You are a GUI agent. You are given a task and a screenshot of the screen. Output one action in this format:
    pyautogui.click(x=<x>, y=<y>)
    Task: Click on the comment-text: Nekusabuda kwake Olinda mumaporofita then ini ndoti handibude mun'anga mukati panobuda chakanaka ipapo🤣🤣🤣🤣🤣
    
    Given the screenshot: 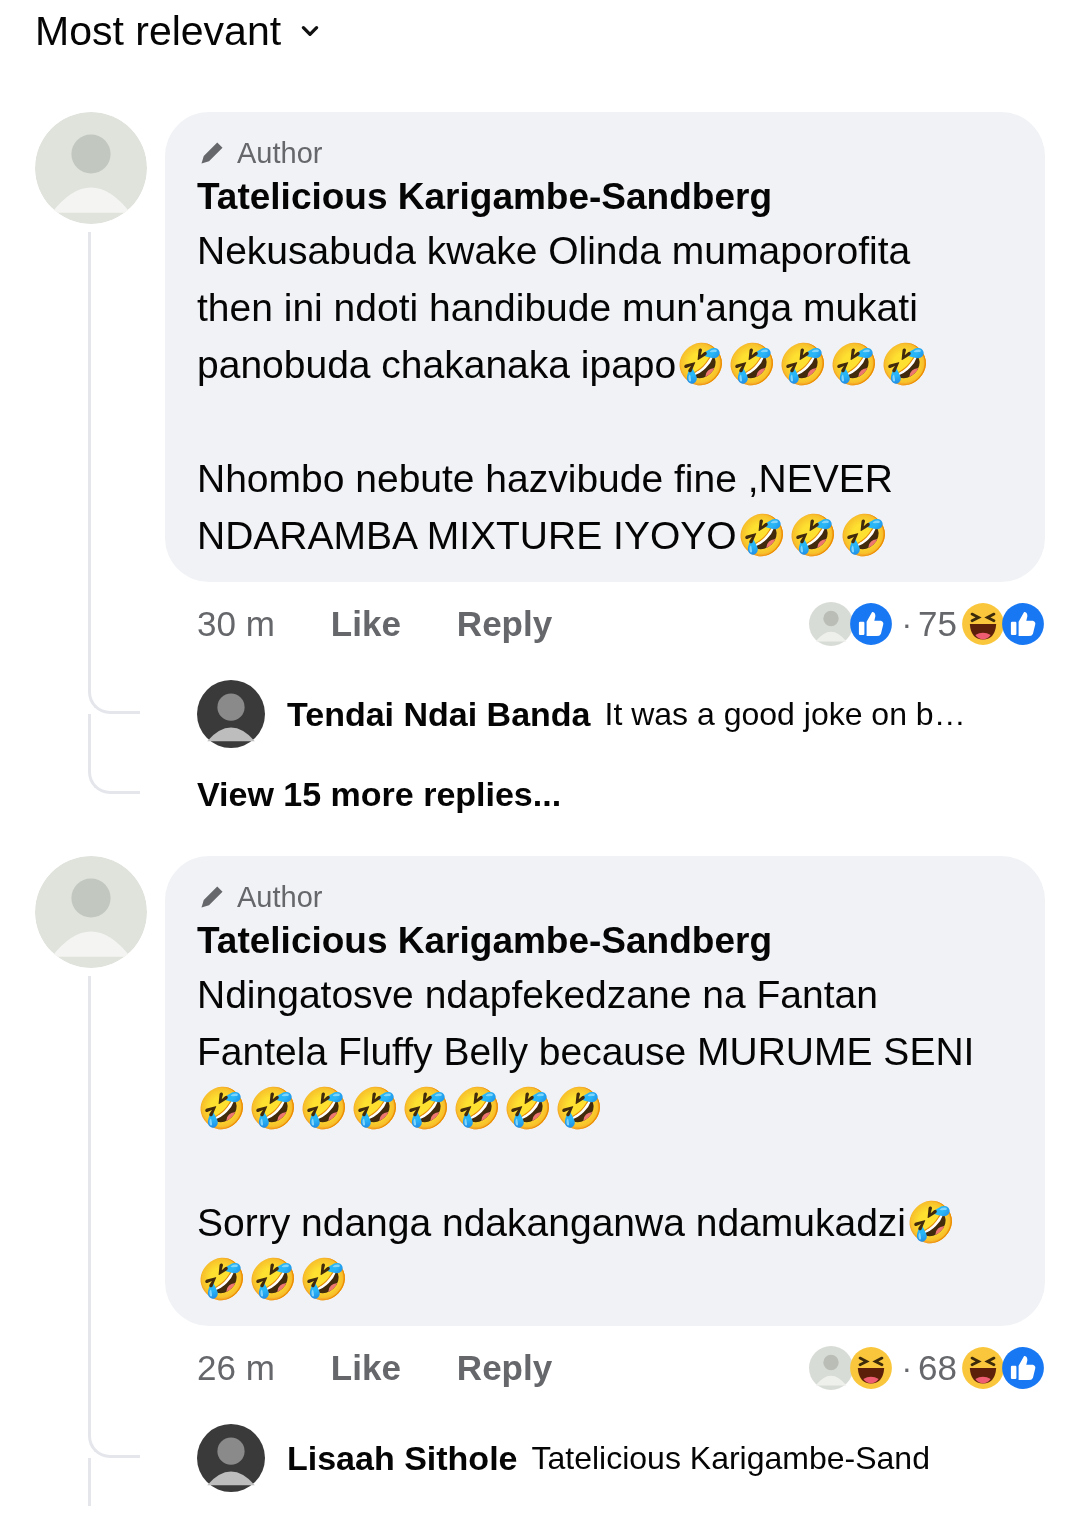 What is the action you would take?
    pyautogui.click(x=565, y=308)
    